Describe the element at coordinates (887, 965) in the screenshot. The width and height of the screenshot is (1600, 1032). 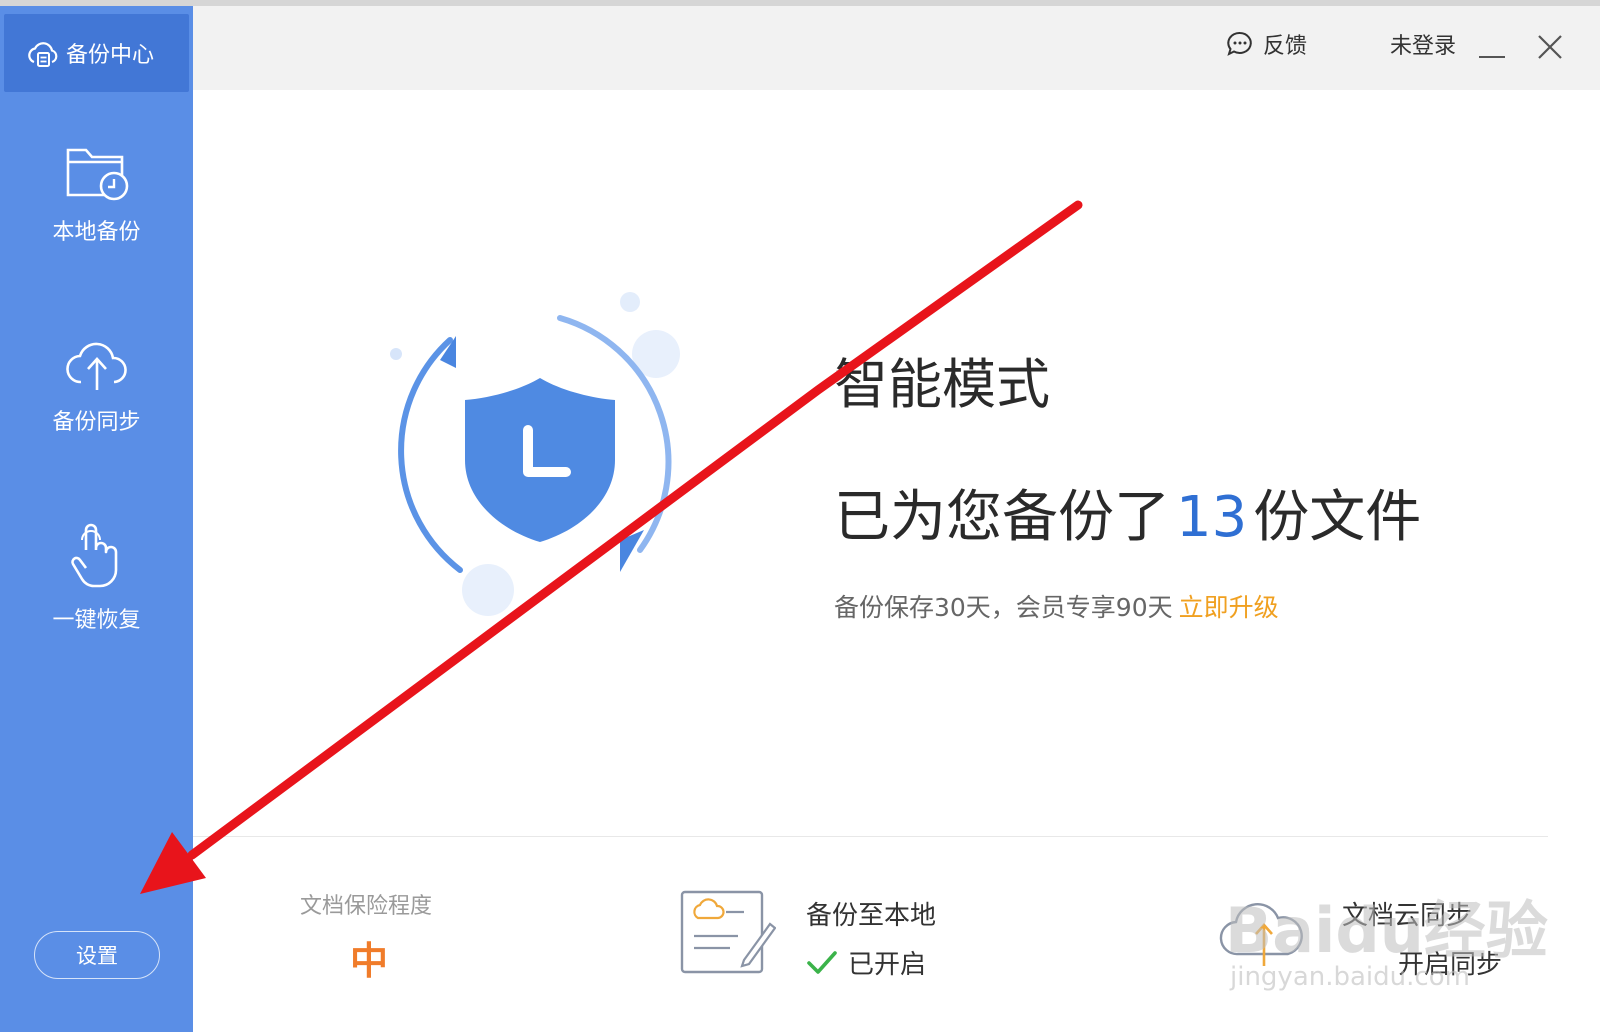
I see `local-backup-status-text: 已开启` at that location.